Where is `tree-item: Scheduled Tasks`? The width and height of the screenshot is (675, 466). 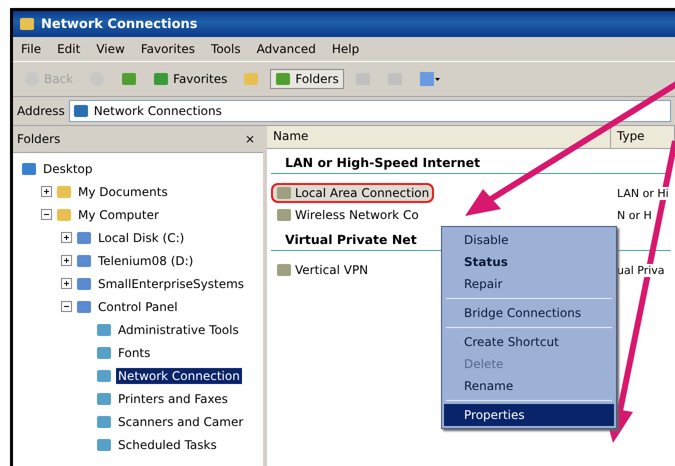 tree-item: Scheduled Tasks is located at coordinates (167, 444).